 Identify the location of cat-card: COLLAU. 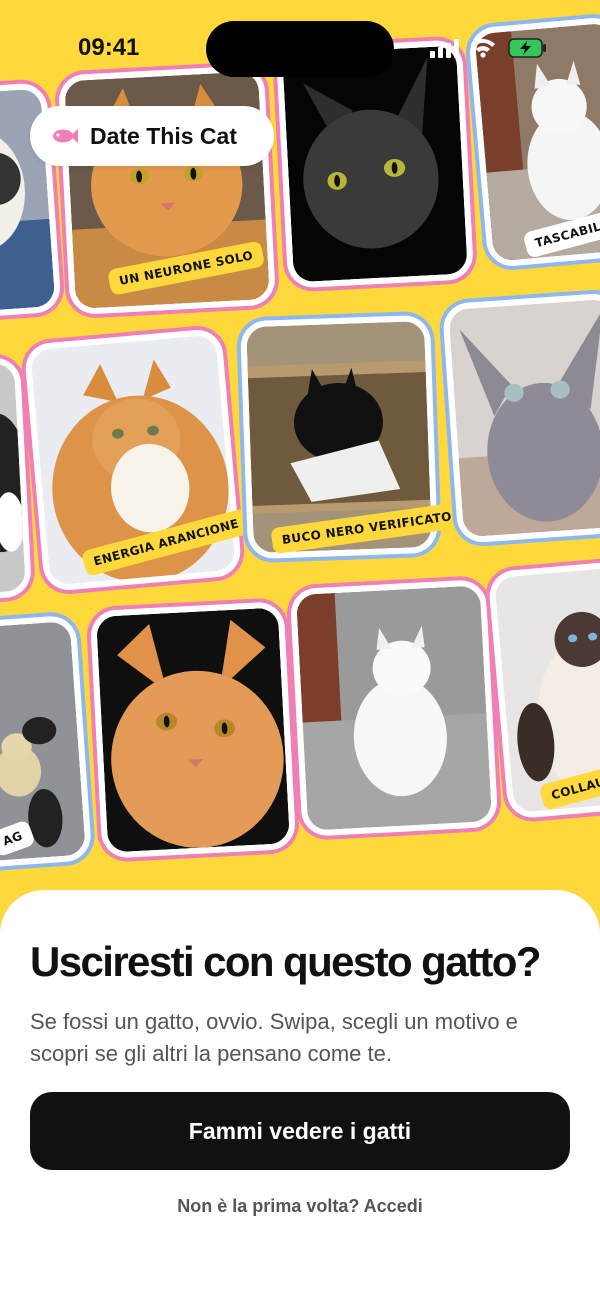
(543, 690).